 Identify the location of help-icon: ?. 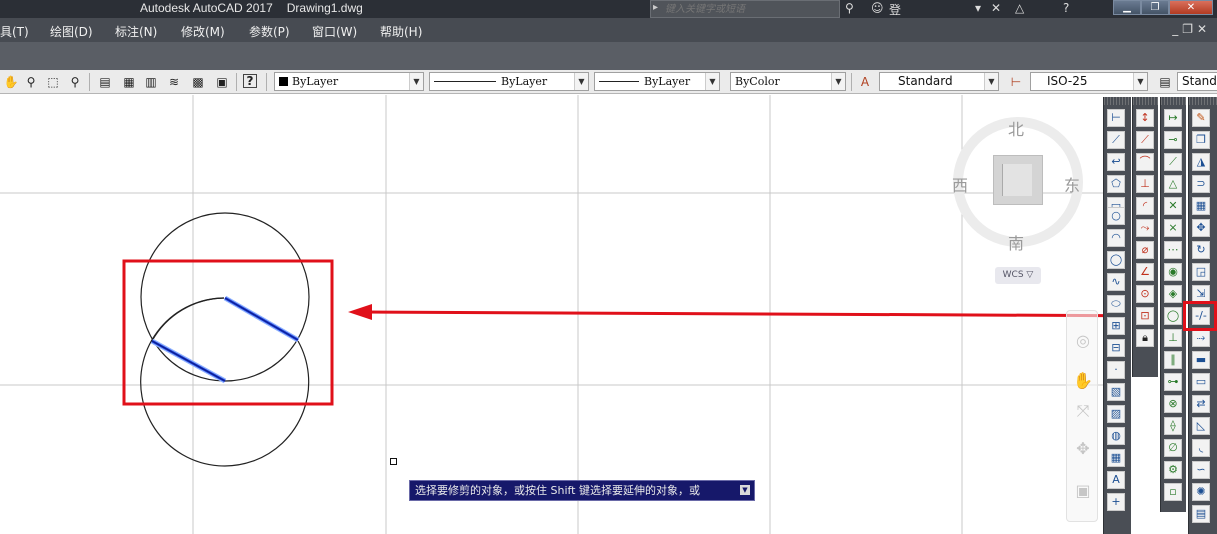
(250, 81).